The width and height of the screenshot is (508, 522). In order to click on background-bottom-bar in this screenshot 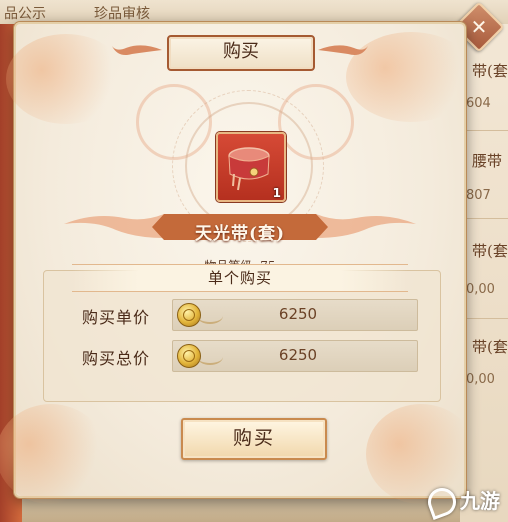, I will do `click(241, 510)`.